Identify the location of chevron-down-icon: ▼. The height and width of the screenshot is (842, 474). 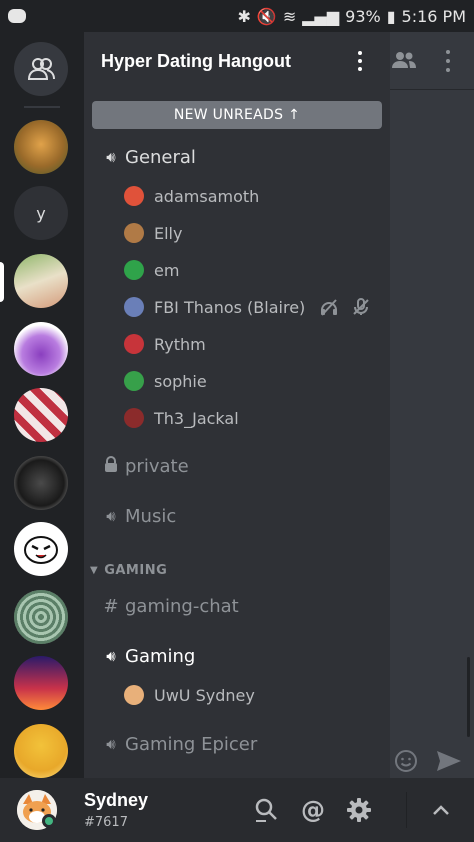
(94, 570).